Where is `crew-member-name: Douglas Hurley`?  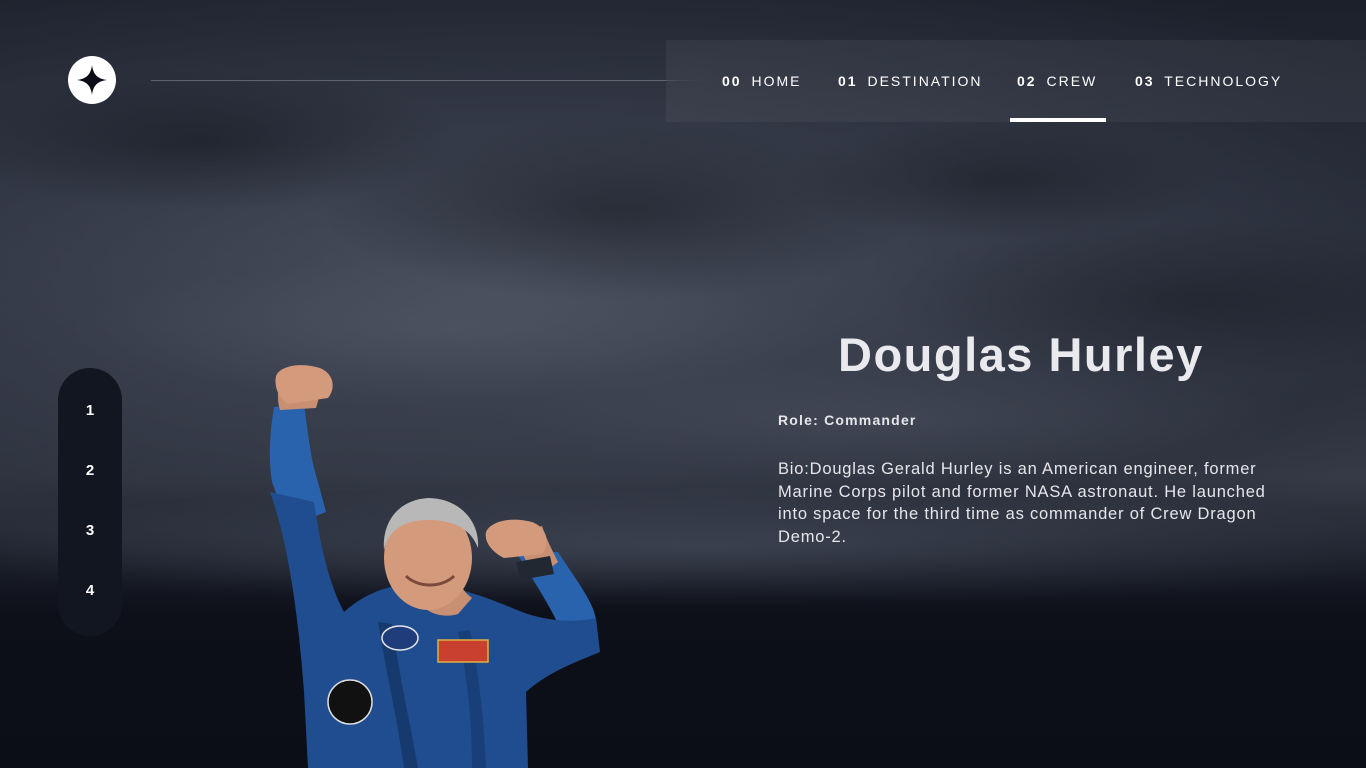 crew-member-name: Douglas Hurley is located at coordinates (1021, 354).